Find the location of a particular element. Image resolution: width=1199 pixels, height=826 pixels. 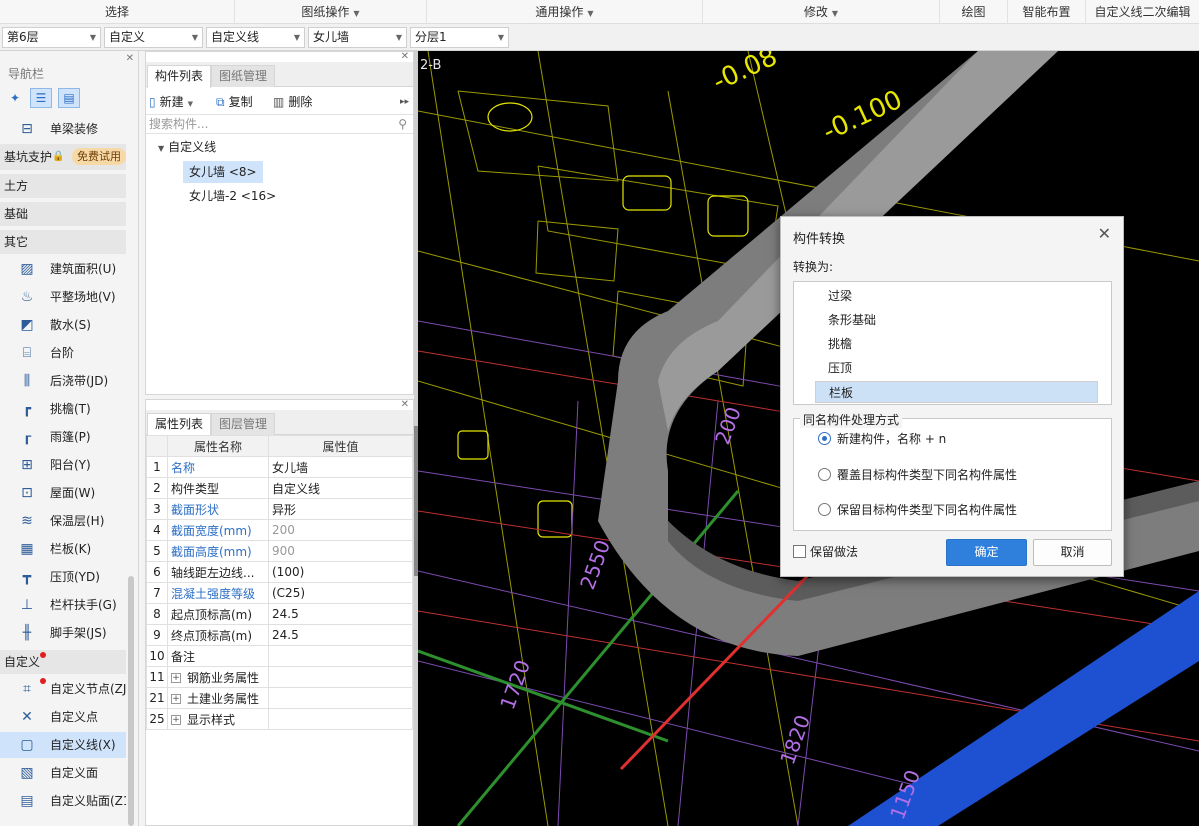

ribbon-modify: 修改 ▼ is located at coordinates (821, 12).